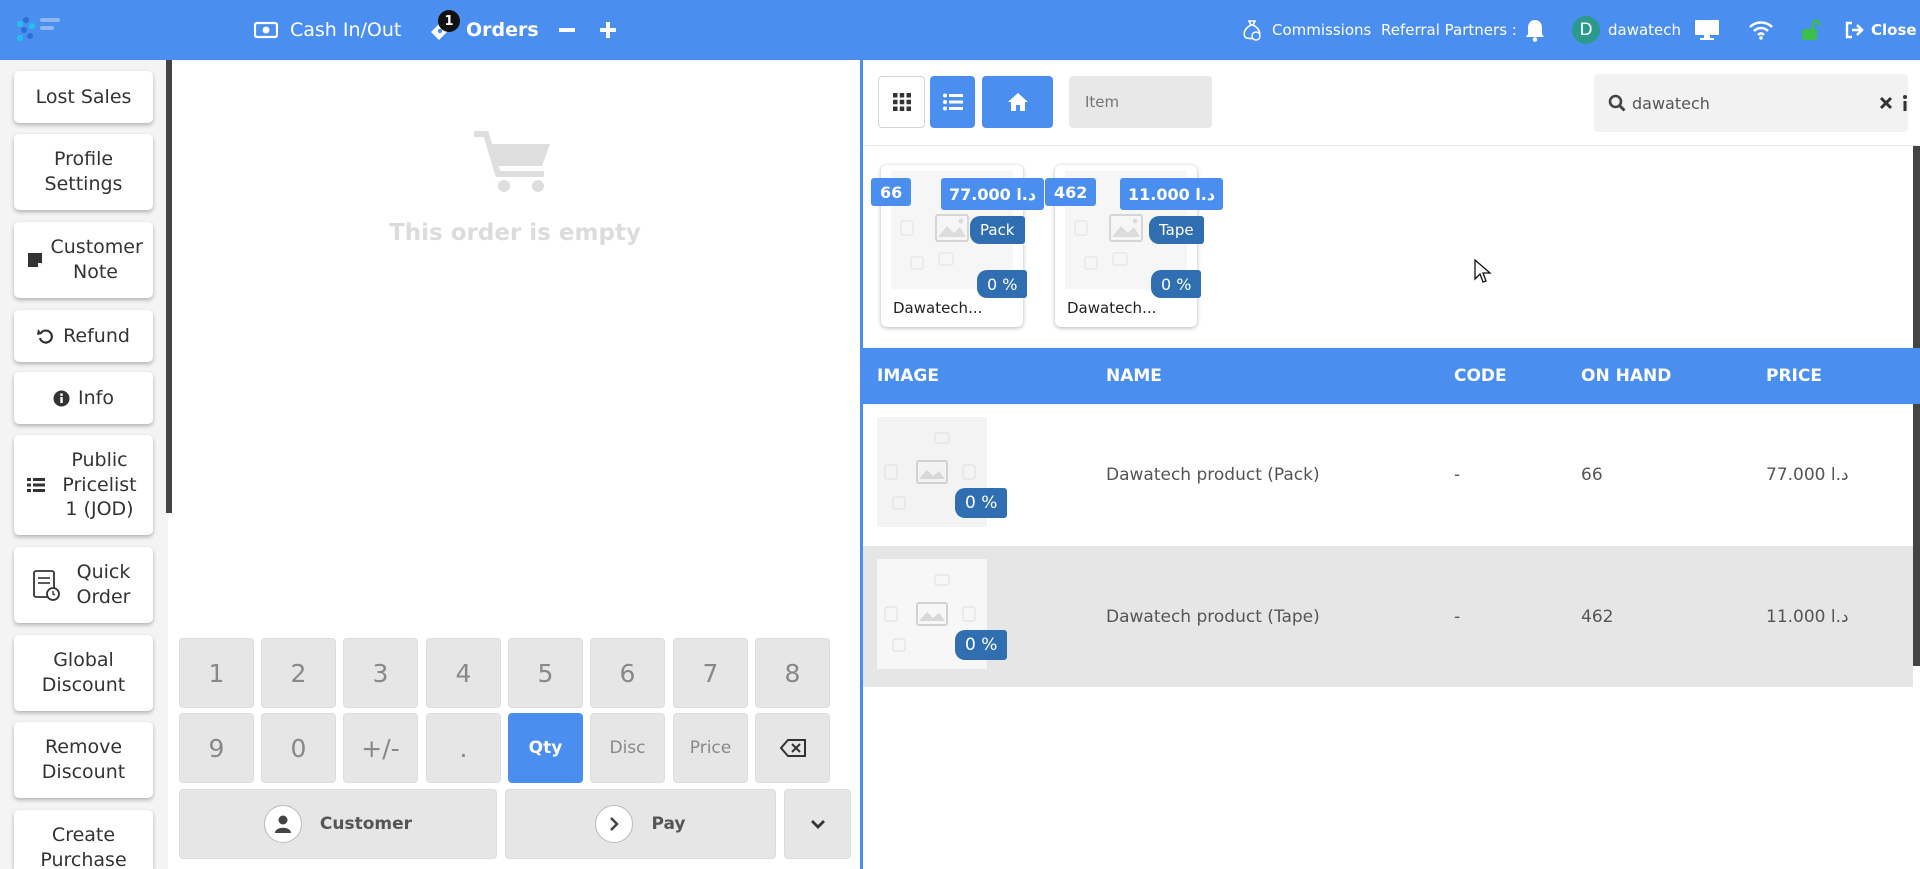 Image resolution: width=1920 pixels, height=869 pixels. Describe the element at coordinates (46, 585) in the screenshot. I see `quick-order-icon` at that location.